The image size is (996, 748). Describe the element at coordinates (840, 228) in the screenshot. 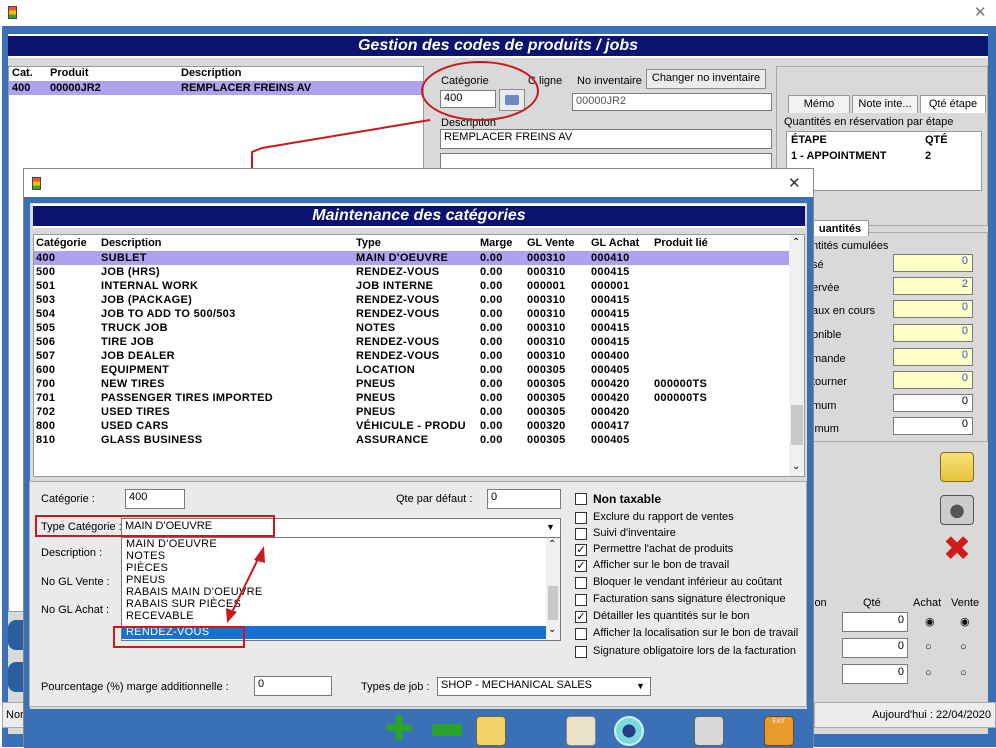

I see `tab-quantites: uantités` at that location.